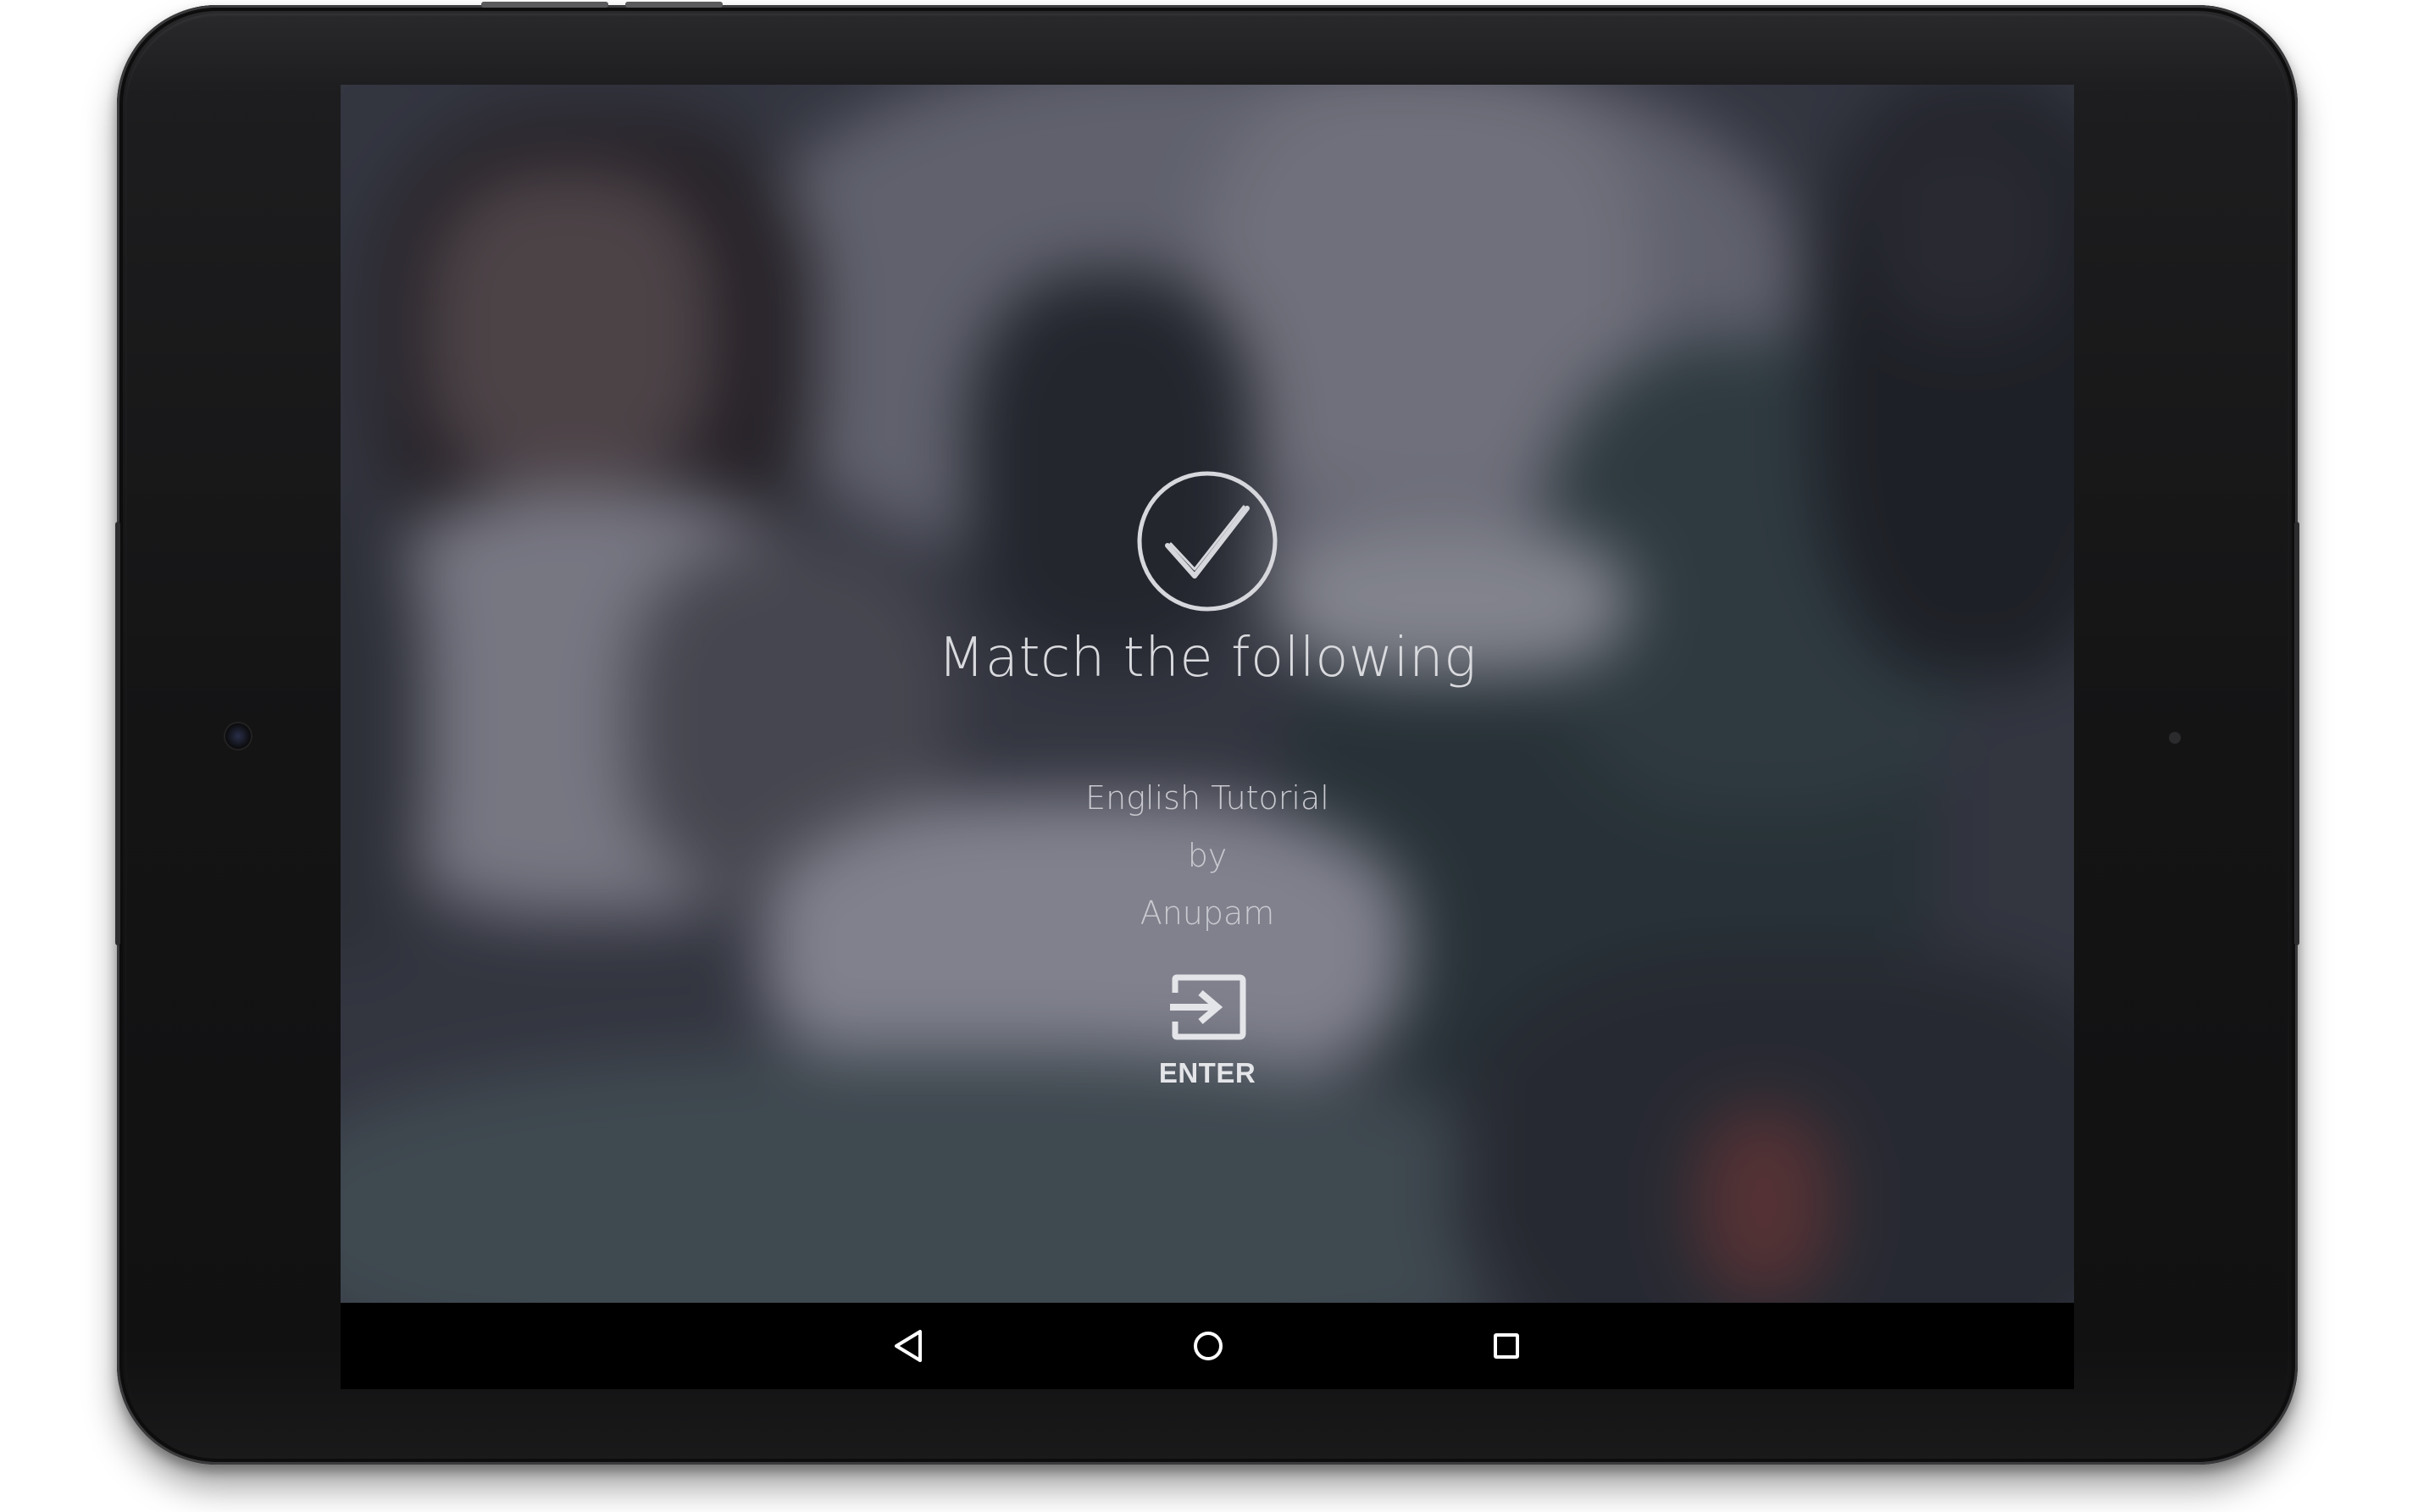 The width and height of the screenshot is (2418, 1512). I want to click on subtitle-by: by, so click(1207, 855).